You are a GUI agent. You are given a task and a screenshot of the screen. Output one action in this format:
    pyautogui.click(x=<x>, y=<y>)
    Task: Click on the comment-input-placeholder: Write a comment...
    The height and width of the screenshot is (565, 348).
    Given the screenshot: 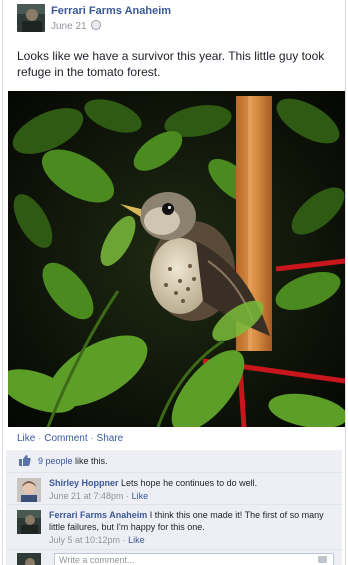 What is the action you would take?
    pyautogui.click(x=97, y=560)
    